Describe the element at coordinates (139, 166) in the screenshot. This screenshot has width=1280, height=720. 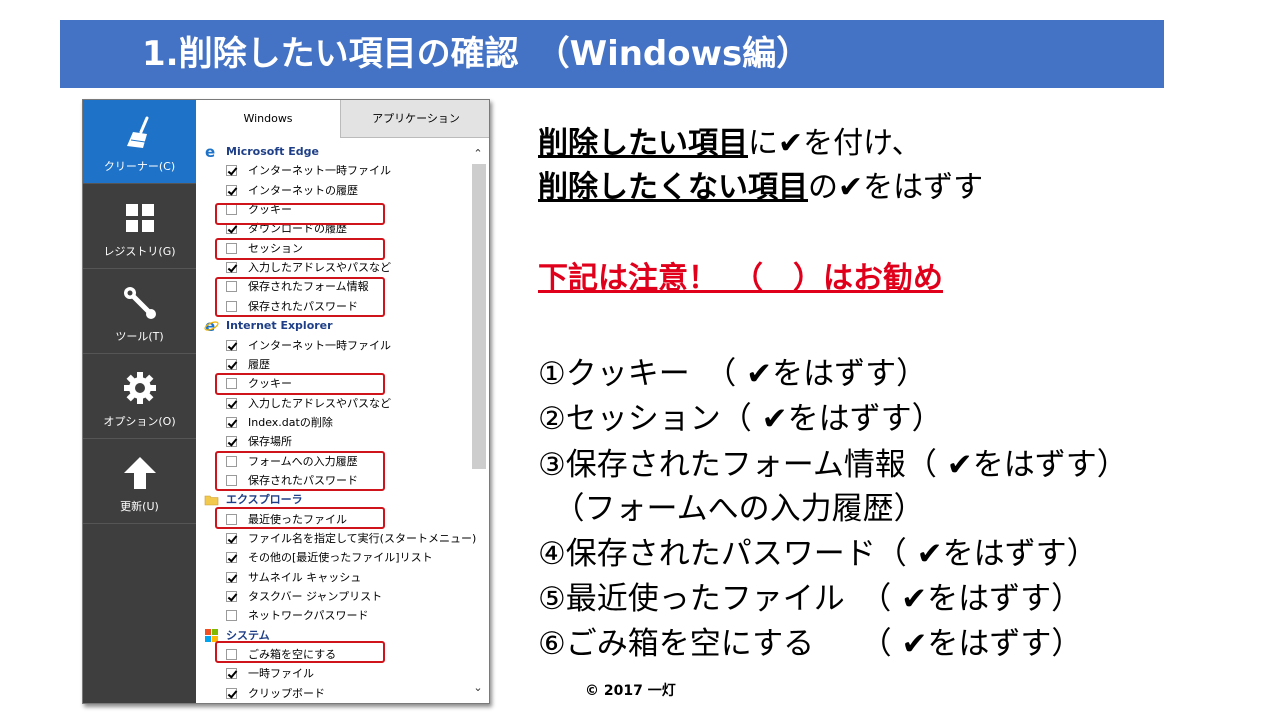
I see `nav-cleaner-label: クリーナー(C)` at that location.